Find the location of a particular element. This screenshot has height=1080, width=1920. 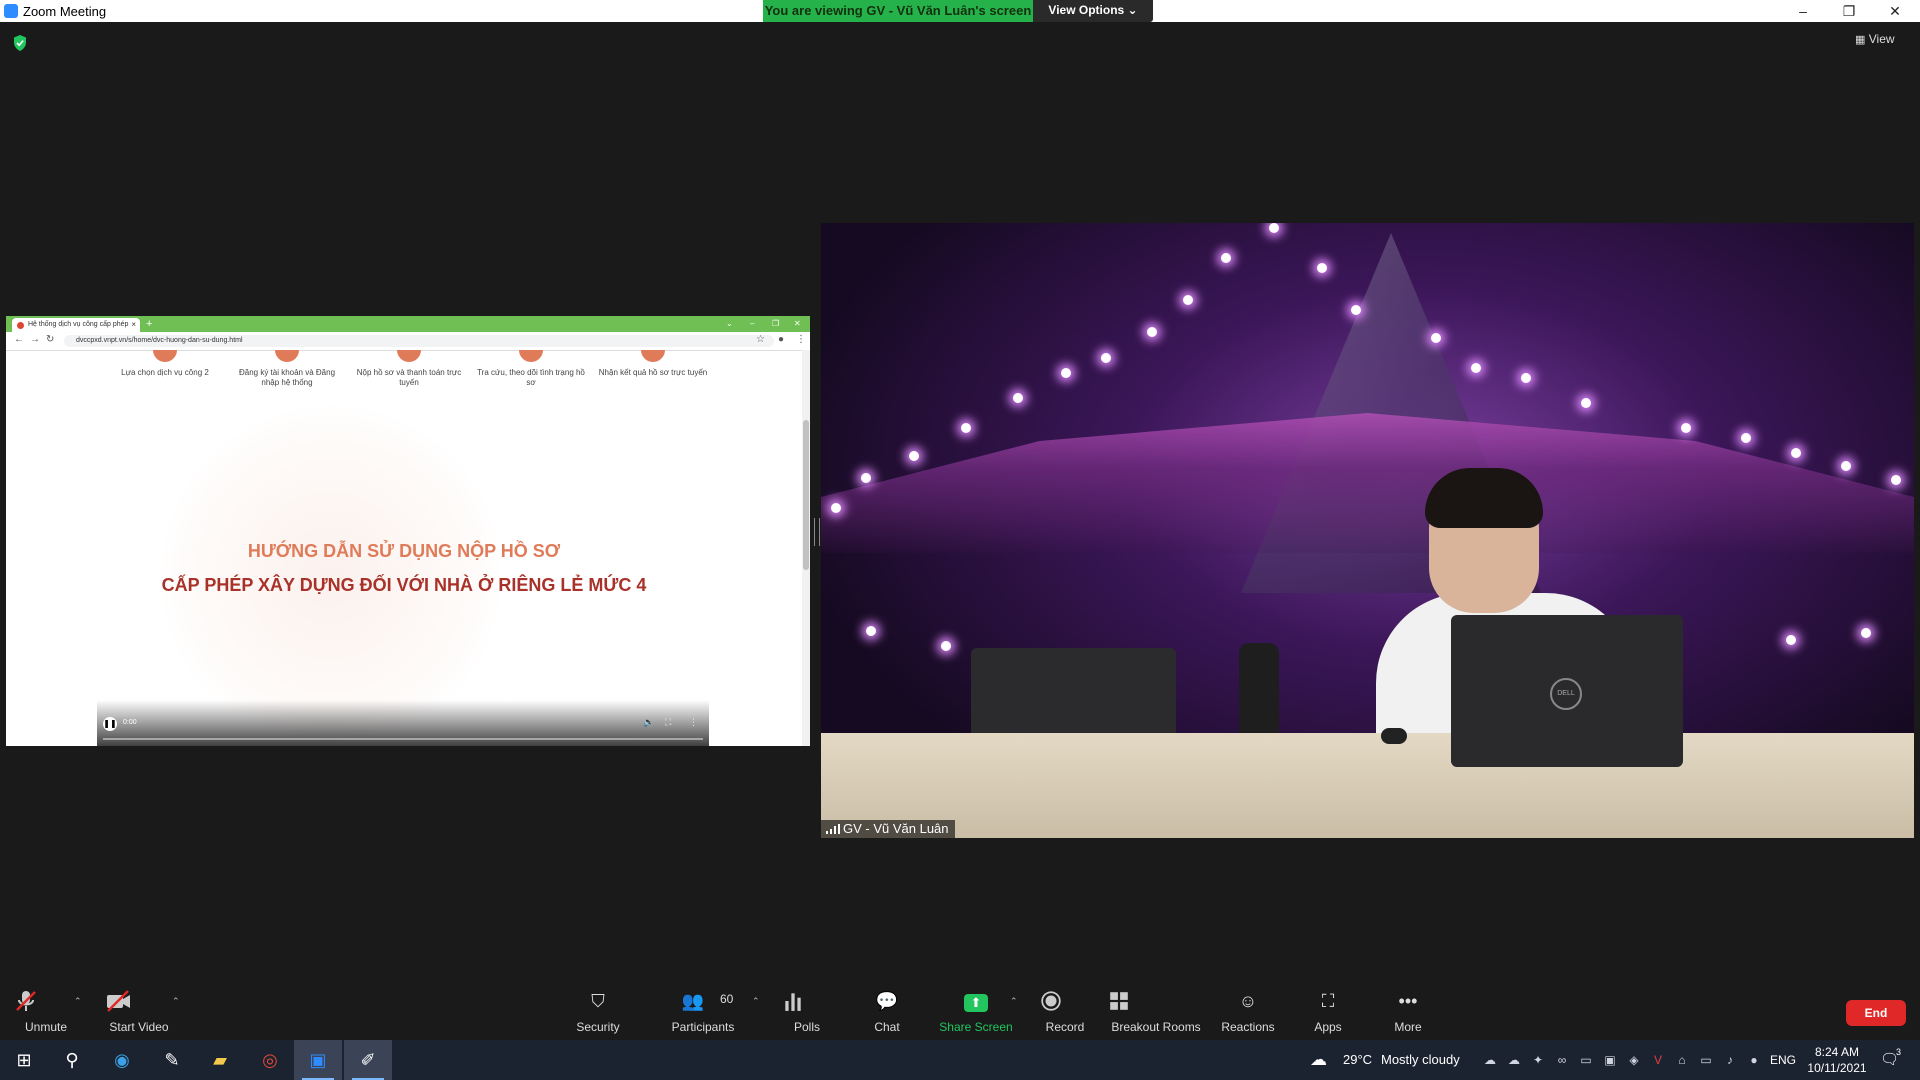

unmute-button: Unmute is located at coordinates (46, 1009).